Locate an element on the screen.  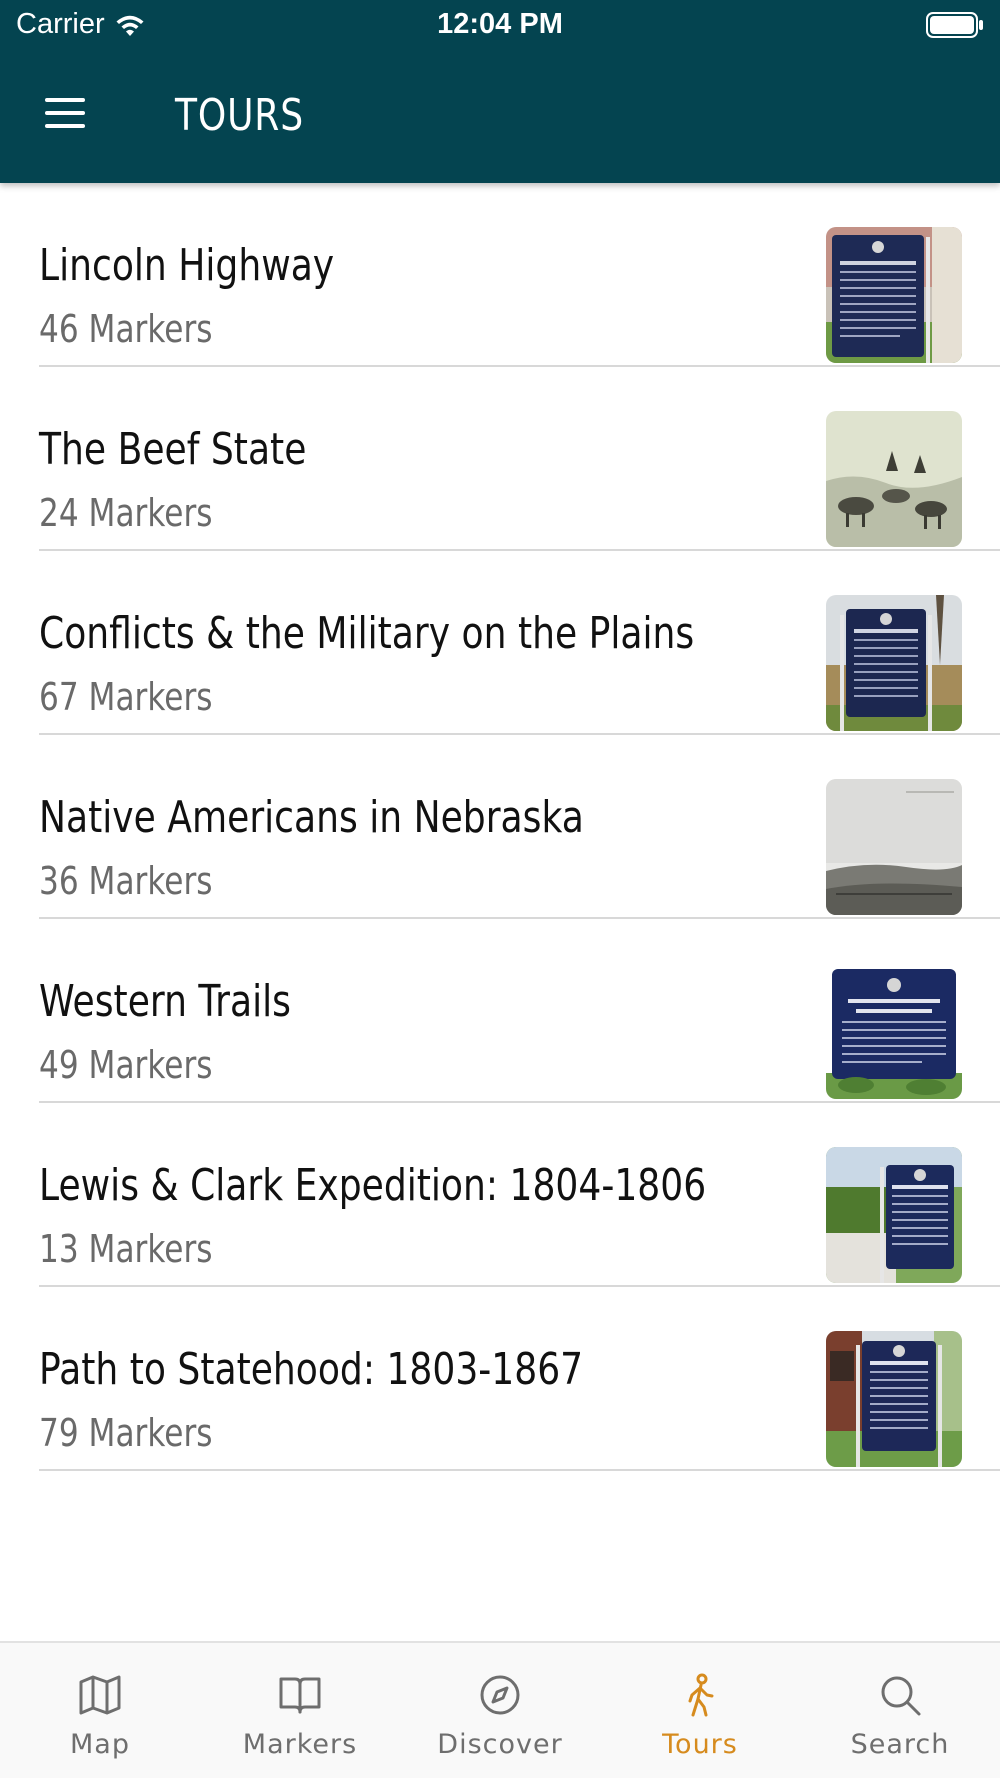
tour-name: Conflicts & the Military on the Plains is located at coordinates (367, 633).